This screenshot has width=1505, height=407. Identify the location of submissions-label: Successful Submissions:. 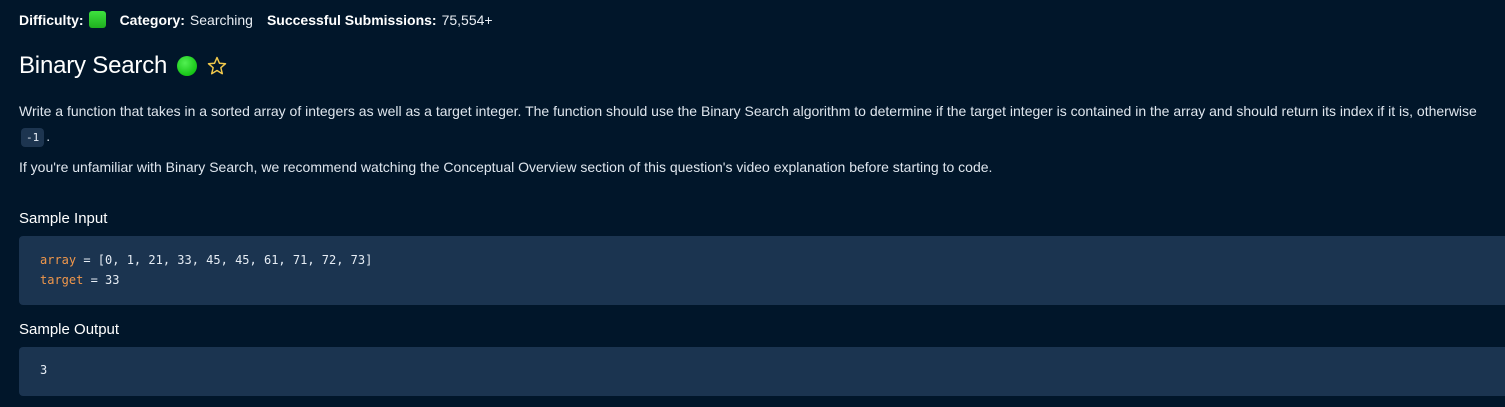
(351, 19).